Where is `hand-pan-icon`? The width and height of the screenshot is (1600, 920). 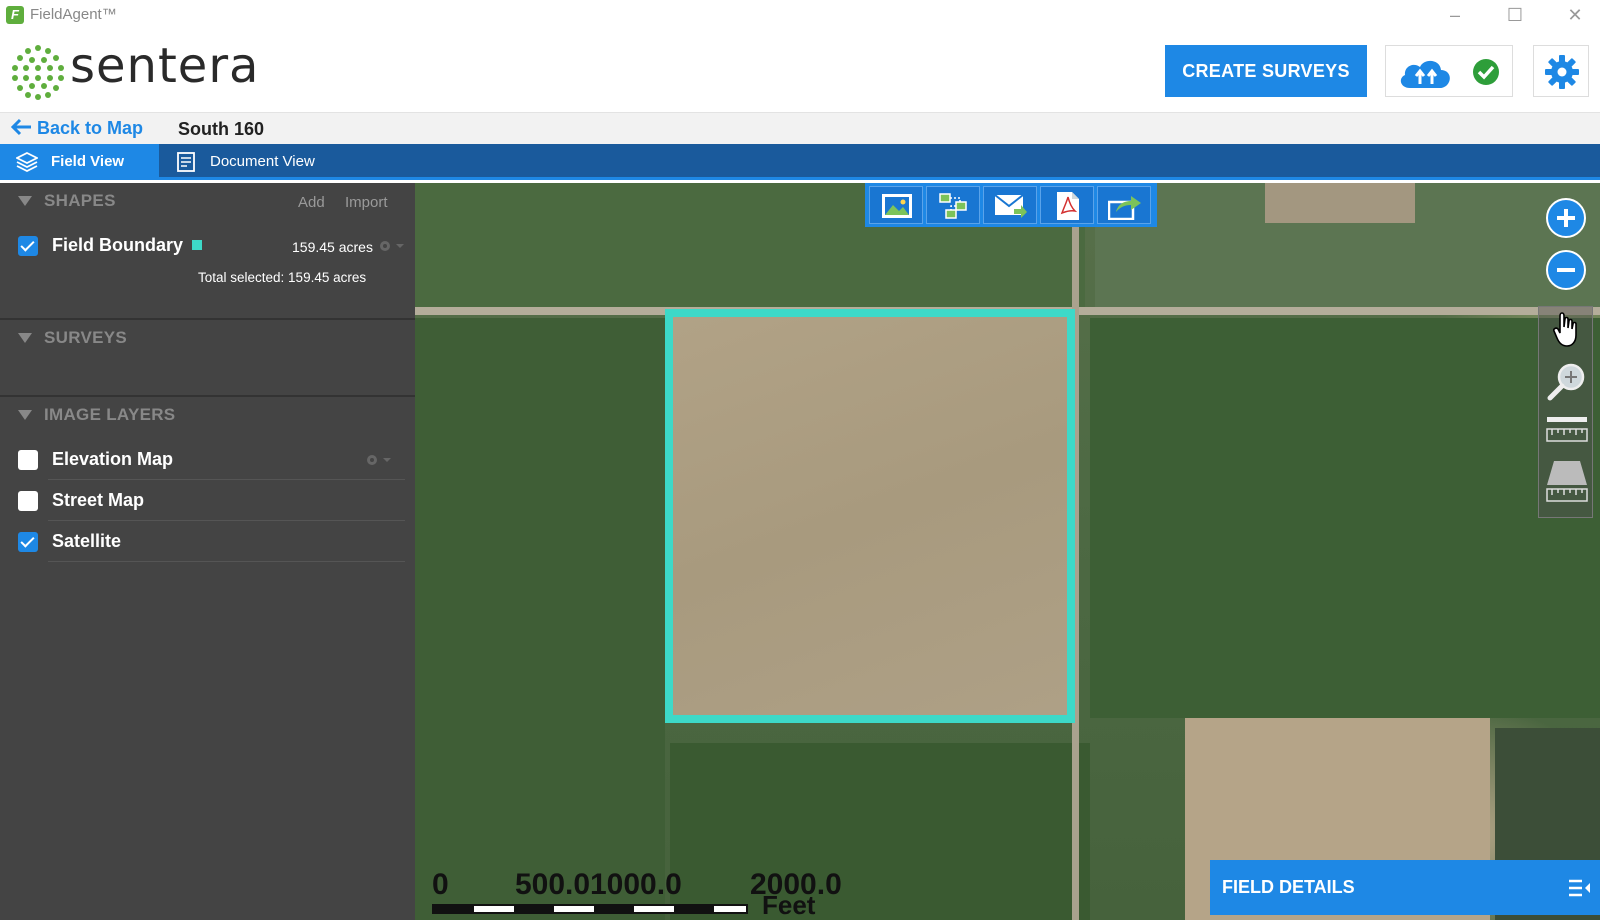 hand-pan-icon is located at coordinates (1567, 330).